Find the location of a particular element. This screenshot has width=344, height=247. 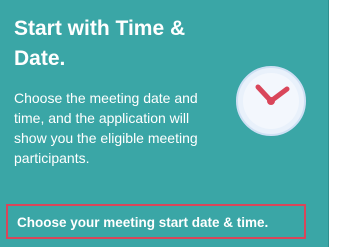

start-date-time-cta-box: Choose your meeting start date & time. is located at coordinates (156, 221).